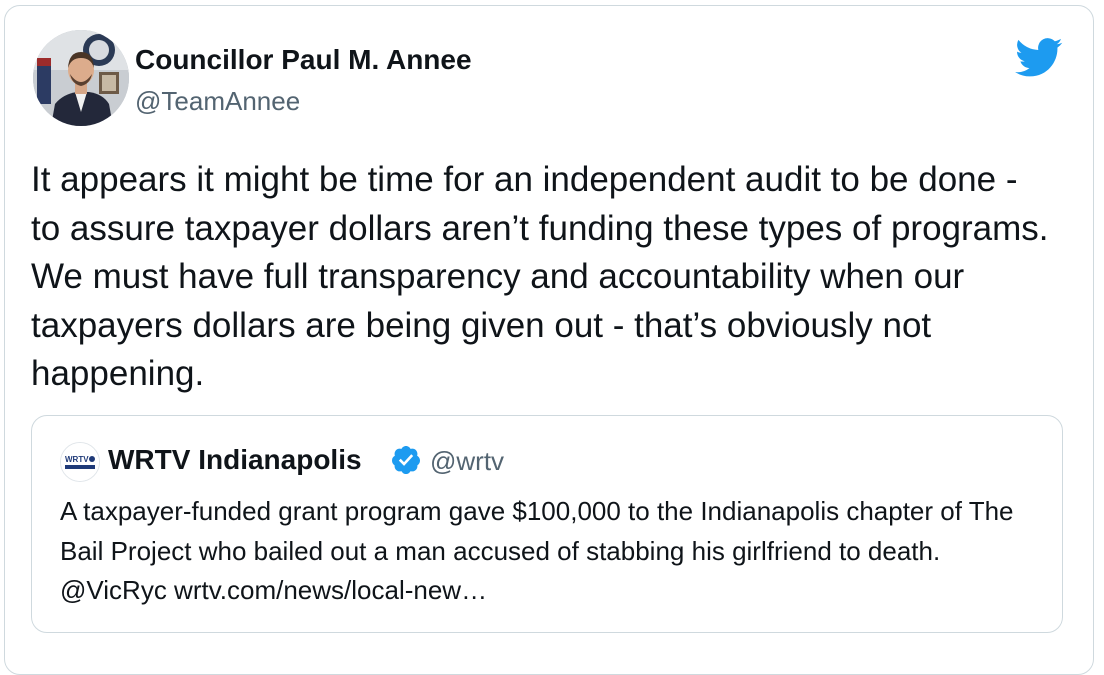 The image size is (1104, 675). Describe the element at coordinates (235, 460) in the screenshot. I see `quoted-author-name: WRTV Indianapolis` at that location.